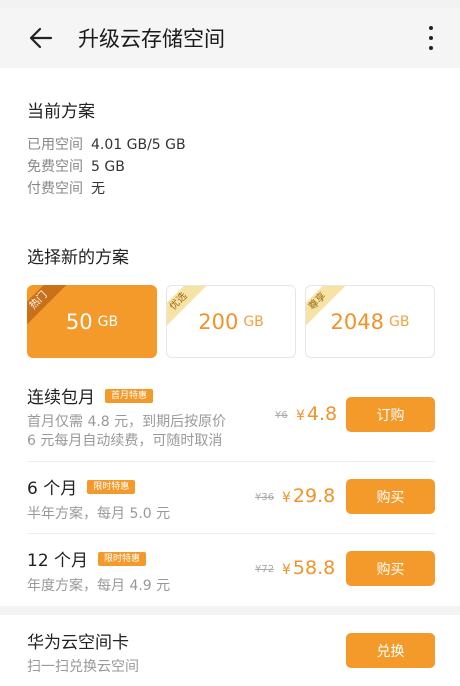  Describe the element at coordinates (98, 189) in the screenshot. I see `paid-space-value: 无` at that location.